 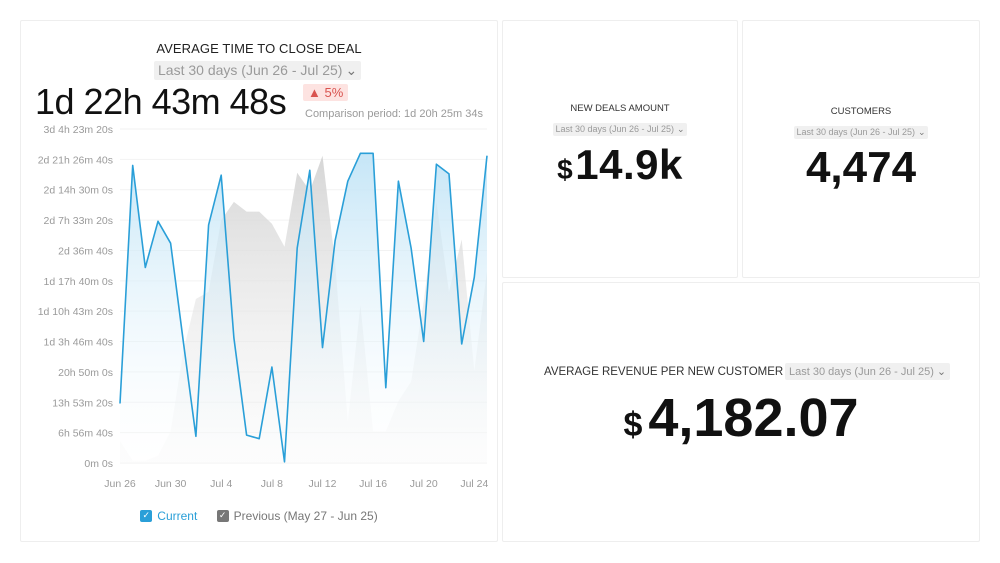 What do you see at coordinates (85, 373) in the screenshot?
I see `y-tick-label: 20h 50m 0s` at bounding box center [85, 373].